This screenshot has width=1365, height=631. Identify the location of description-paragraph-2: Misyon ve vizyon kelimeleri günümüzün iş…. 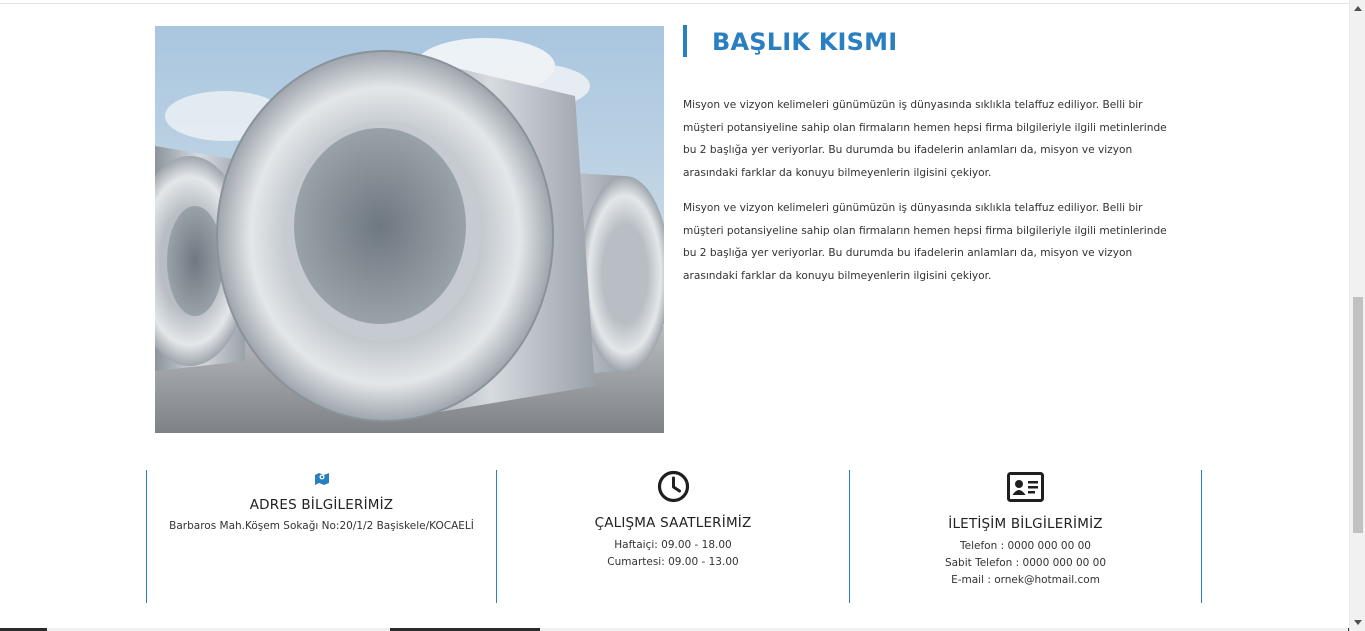
(925, 242).